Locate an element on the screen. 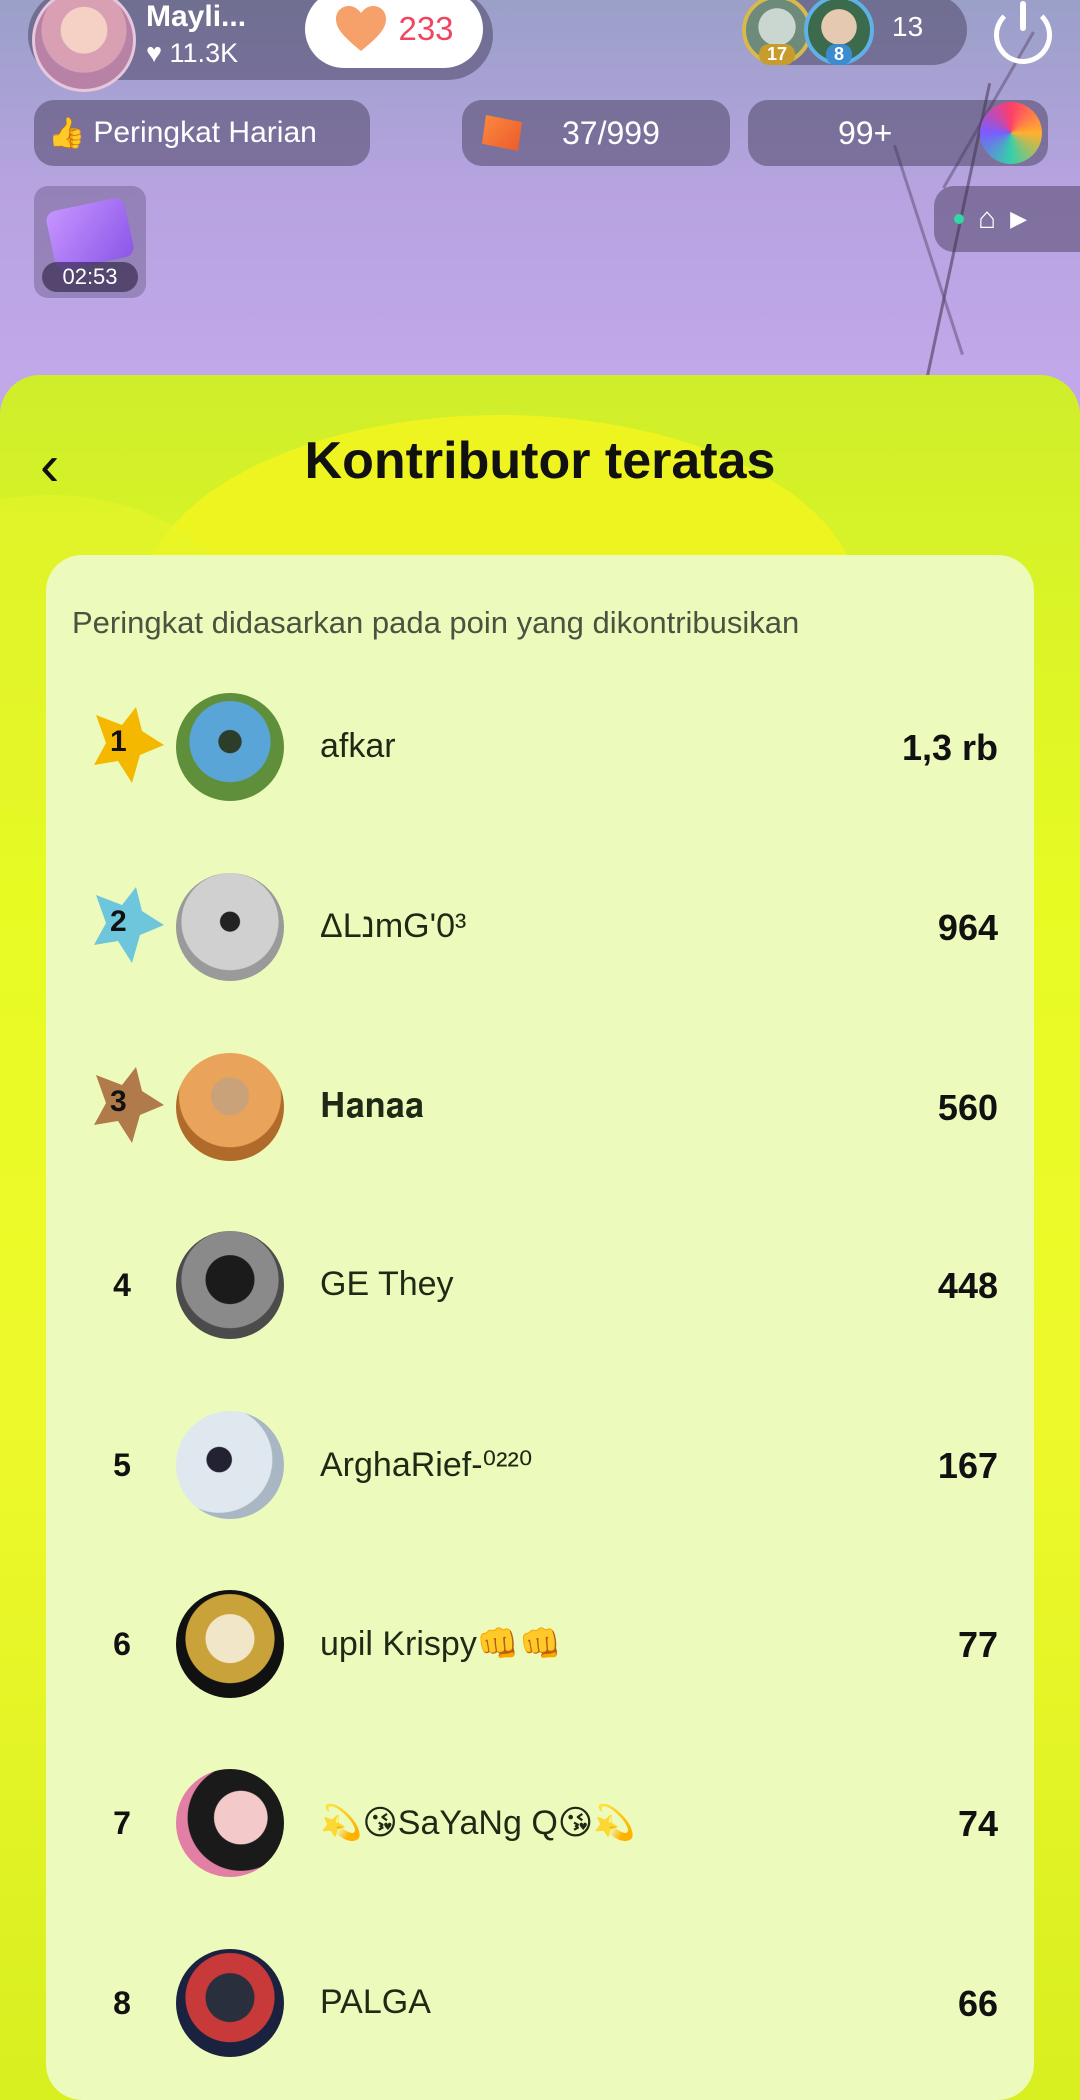  contributor-score: 167 is located at coordinates (967, 1465).